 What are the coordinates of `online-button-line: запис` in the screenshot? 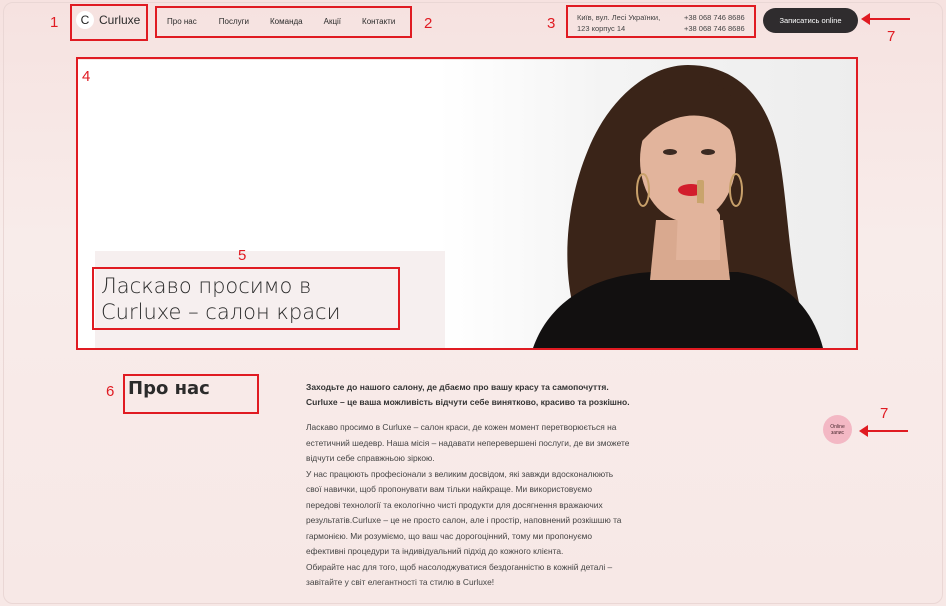 It's located at (837, 432).